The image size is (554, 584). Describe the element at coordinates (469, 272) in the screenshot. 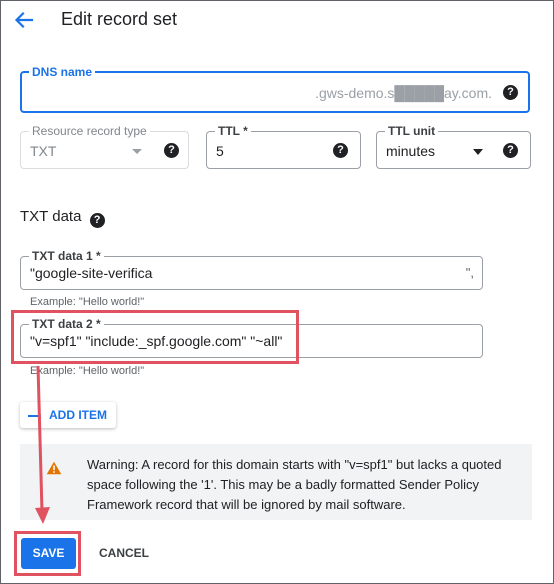

I see `txt-data-1-trailing-text: ",` at that location.